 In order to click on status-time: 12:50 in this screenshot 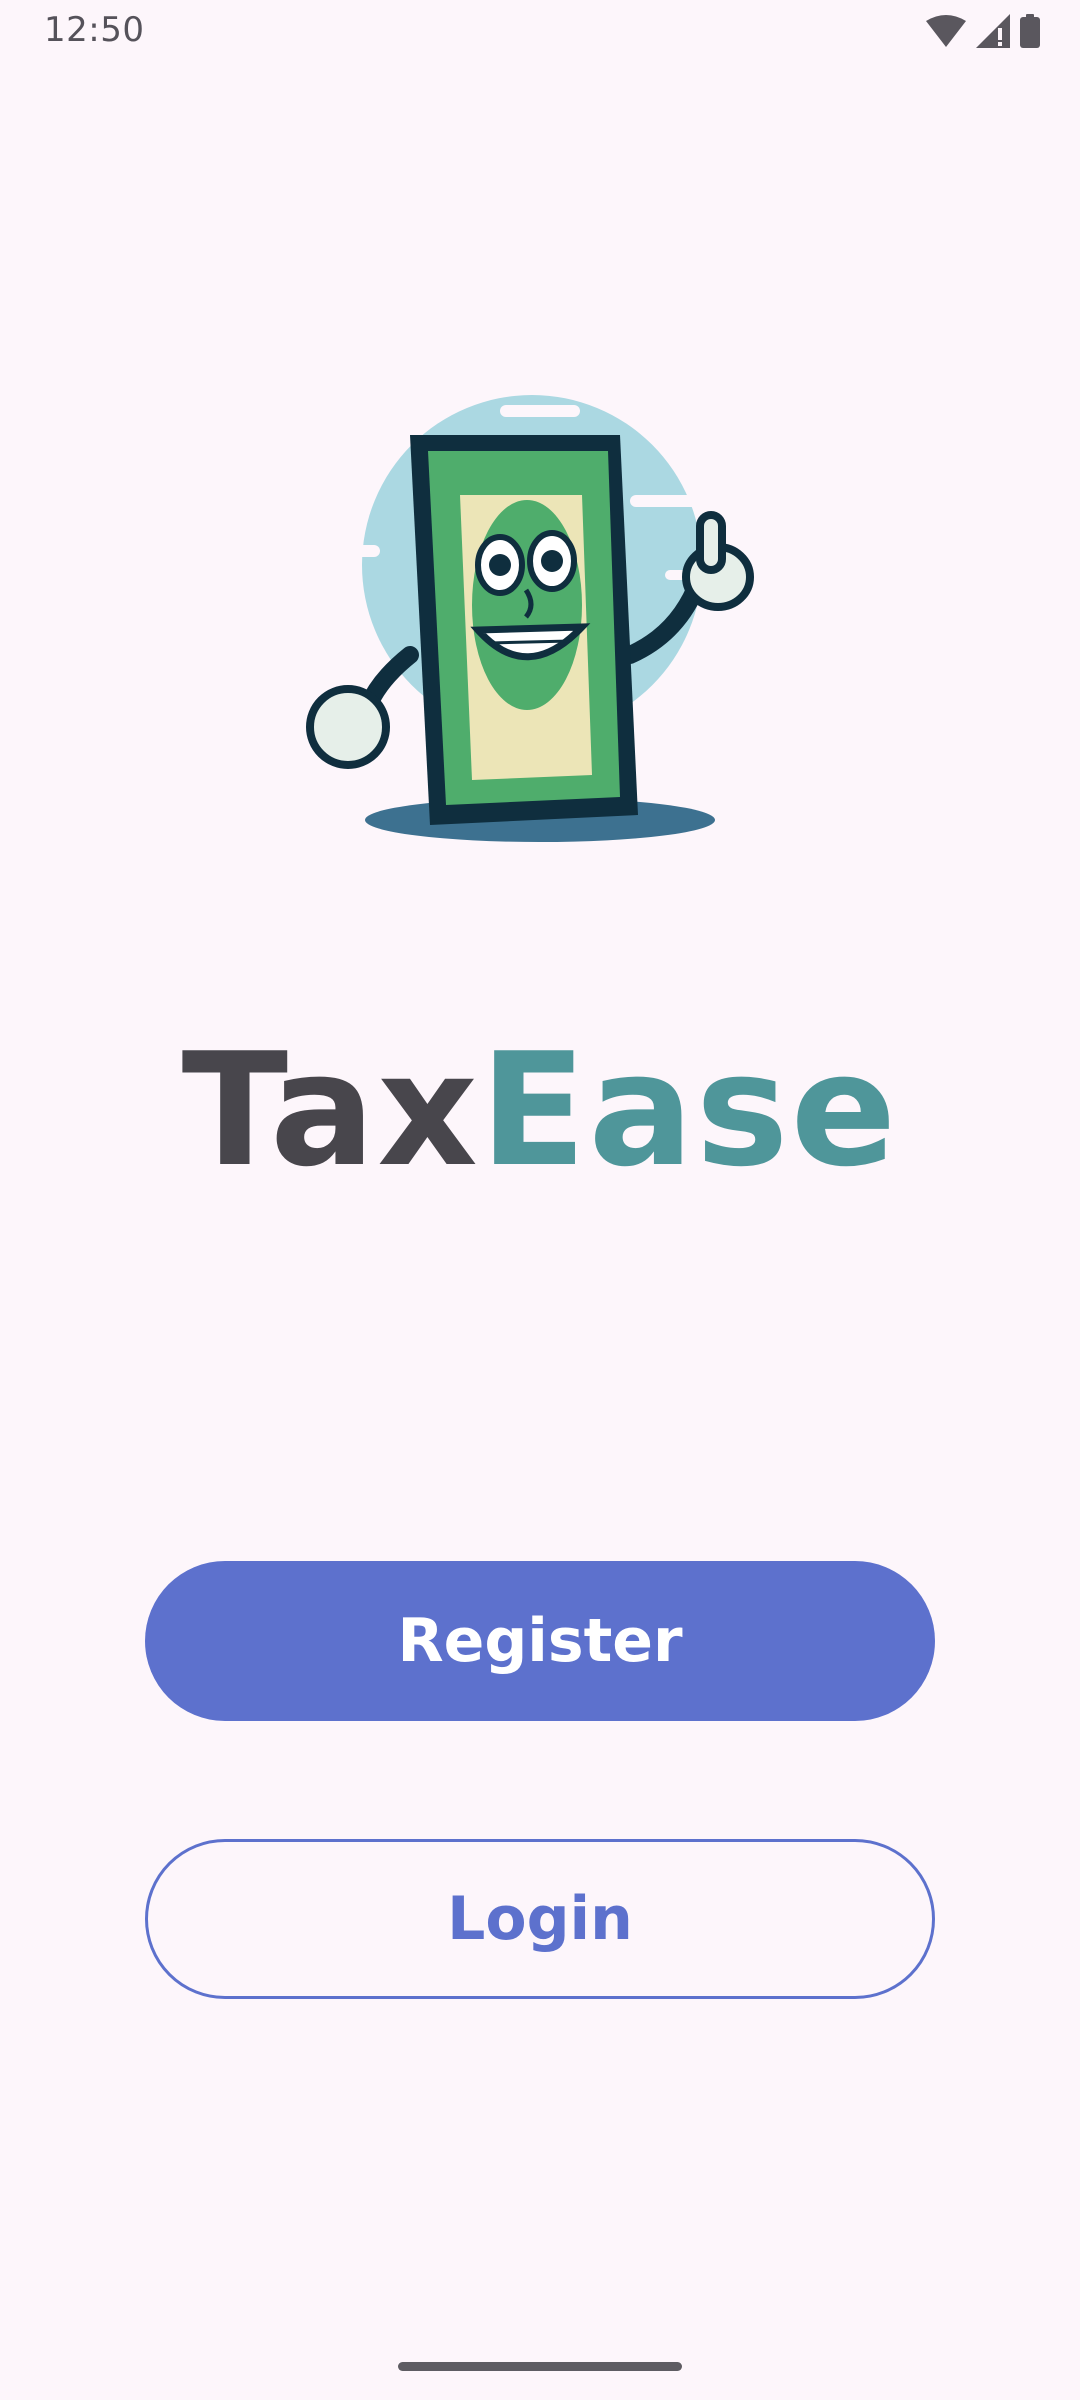, I will do `click(94, 30)`.